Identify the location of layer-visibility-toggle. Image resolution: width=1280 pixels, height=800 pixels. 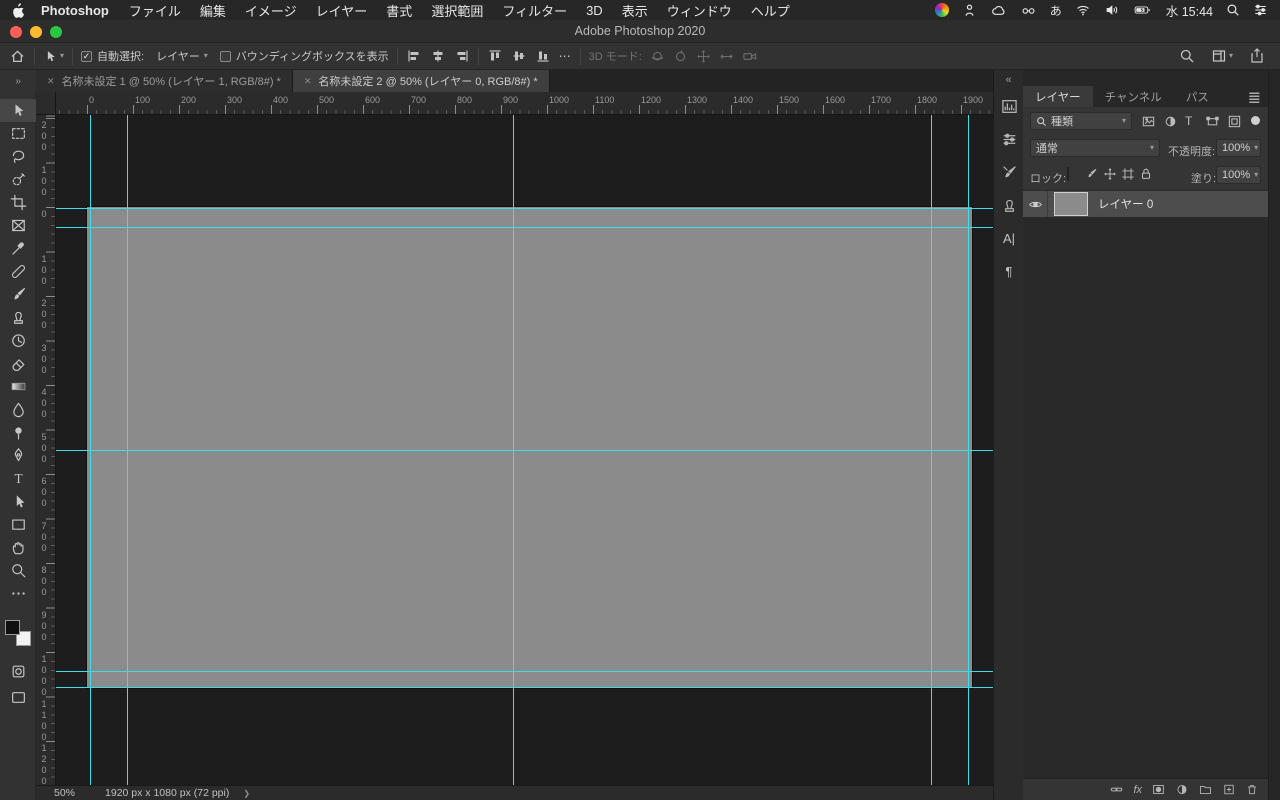
(1035, 204).